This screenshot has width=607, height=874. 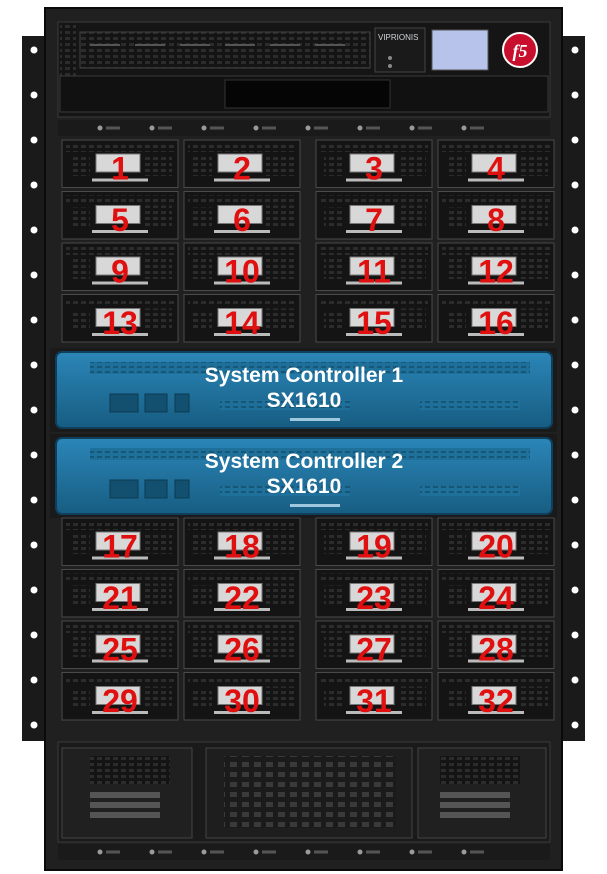 I want to click on blade-slot-number: 13, so click(x=120, y=323).